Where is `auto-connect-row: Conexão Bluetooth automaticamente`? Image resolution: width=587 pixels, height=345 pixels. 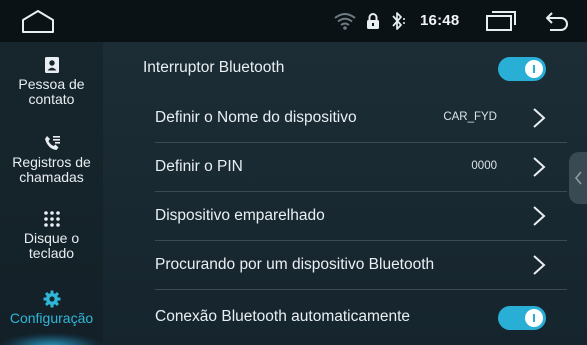
auto-connect-row: Conexão Bluetooth automaticamente is located at coordinates (345, 317).